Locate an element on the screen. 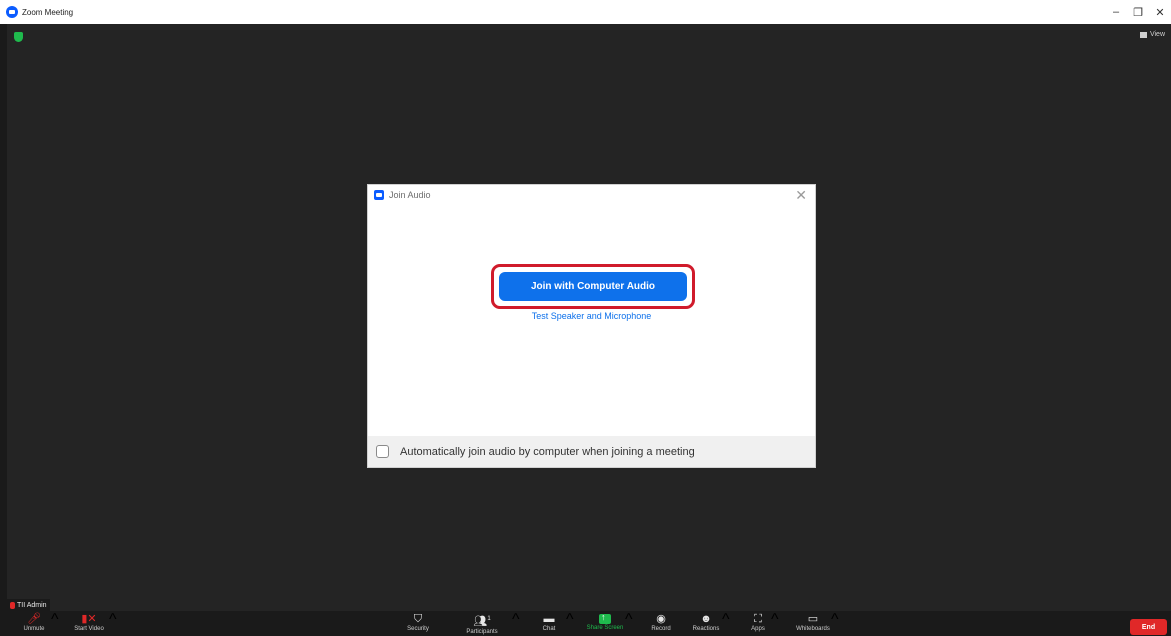 The image size is (1171, 636). record-button: ◉ Record is located at coordinates (661, 623).